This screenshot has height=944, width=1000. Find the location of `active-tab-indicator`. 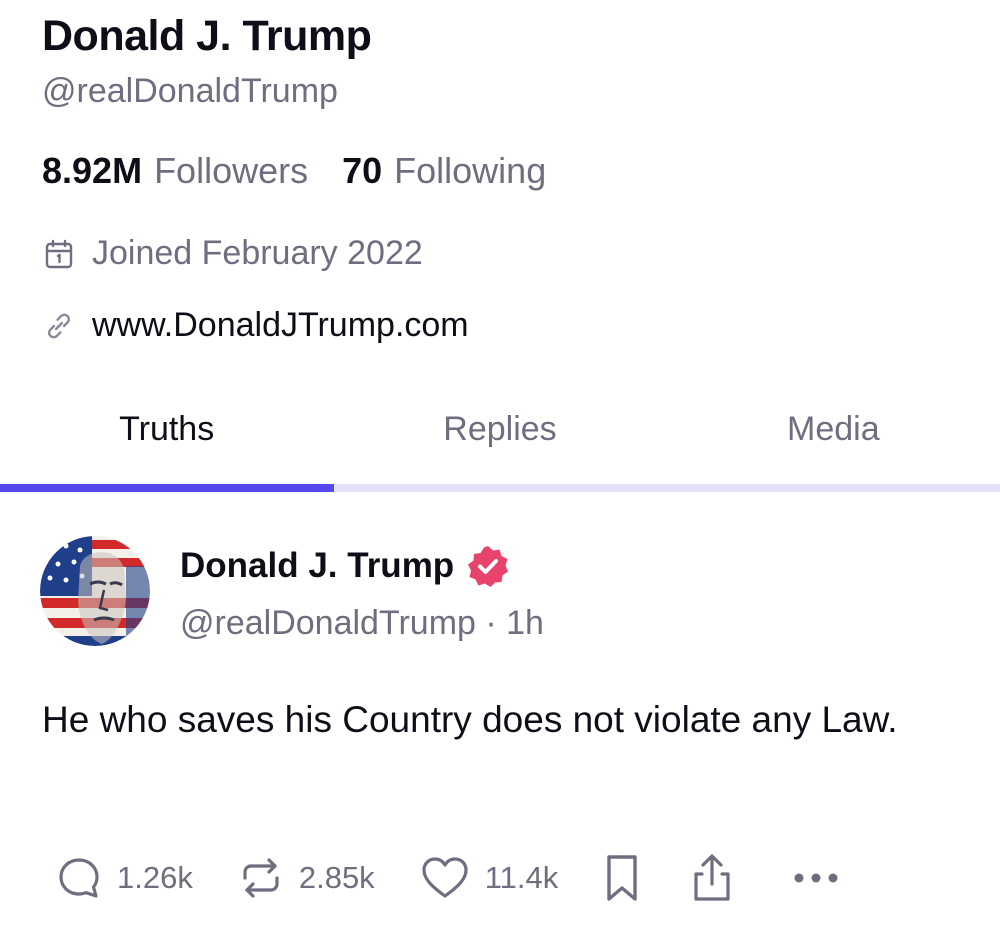

active-tab-indicator is located at coordinates (167, 488).